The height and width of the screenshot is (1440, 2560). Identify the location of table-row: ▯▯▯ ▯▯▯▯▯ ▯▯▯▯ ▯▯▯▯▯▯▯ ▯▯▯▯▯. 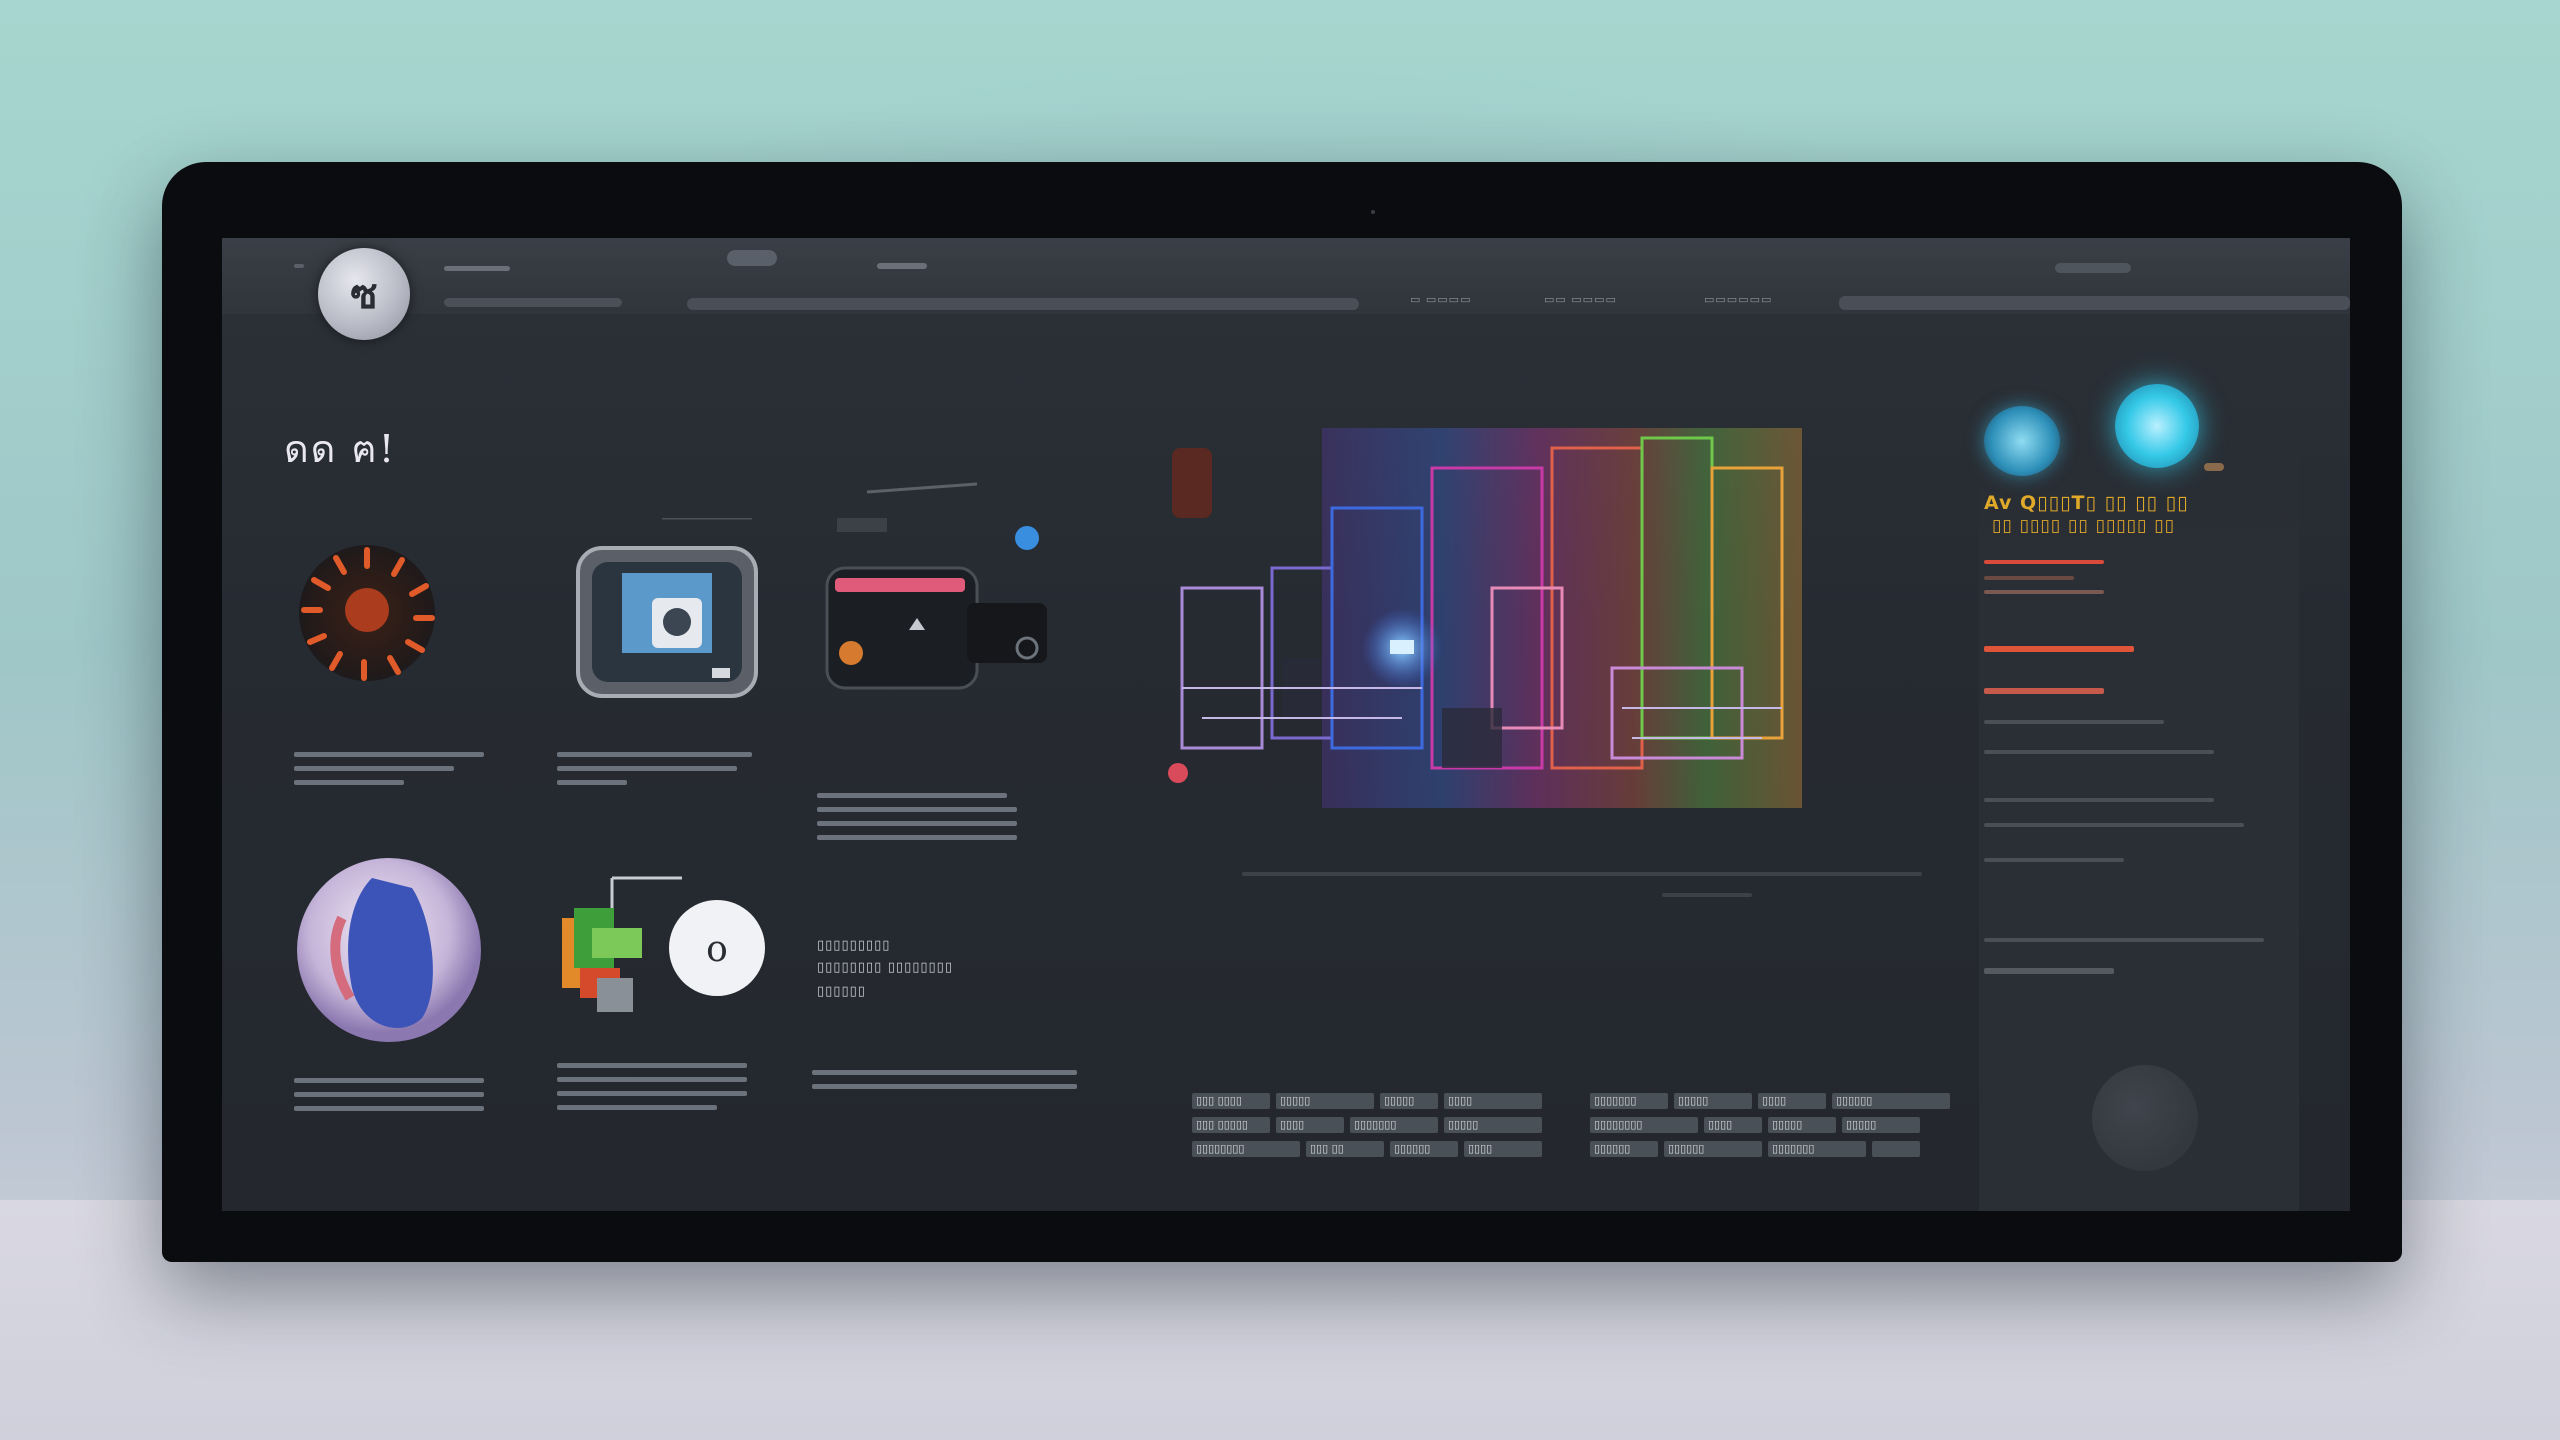
(1367, 1125).